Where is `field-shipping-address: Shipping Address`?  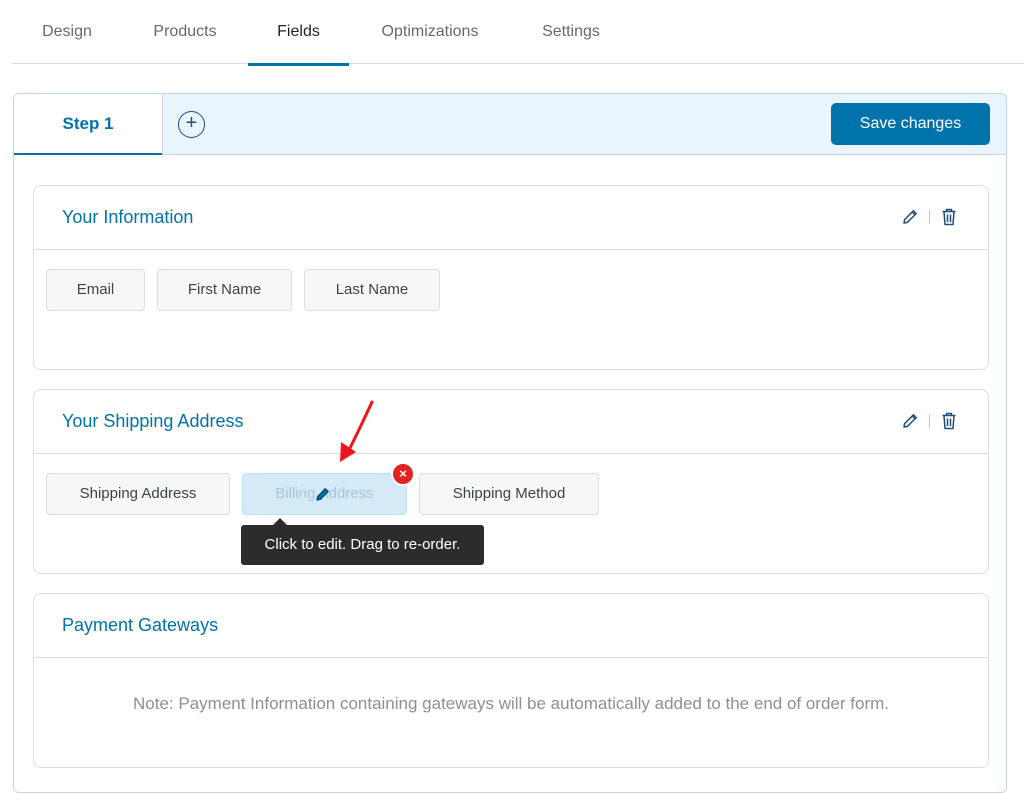
field-shipping-address: Shipping Address is located at coordinates (138, 494).